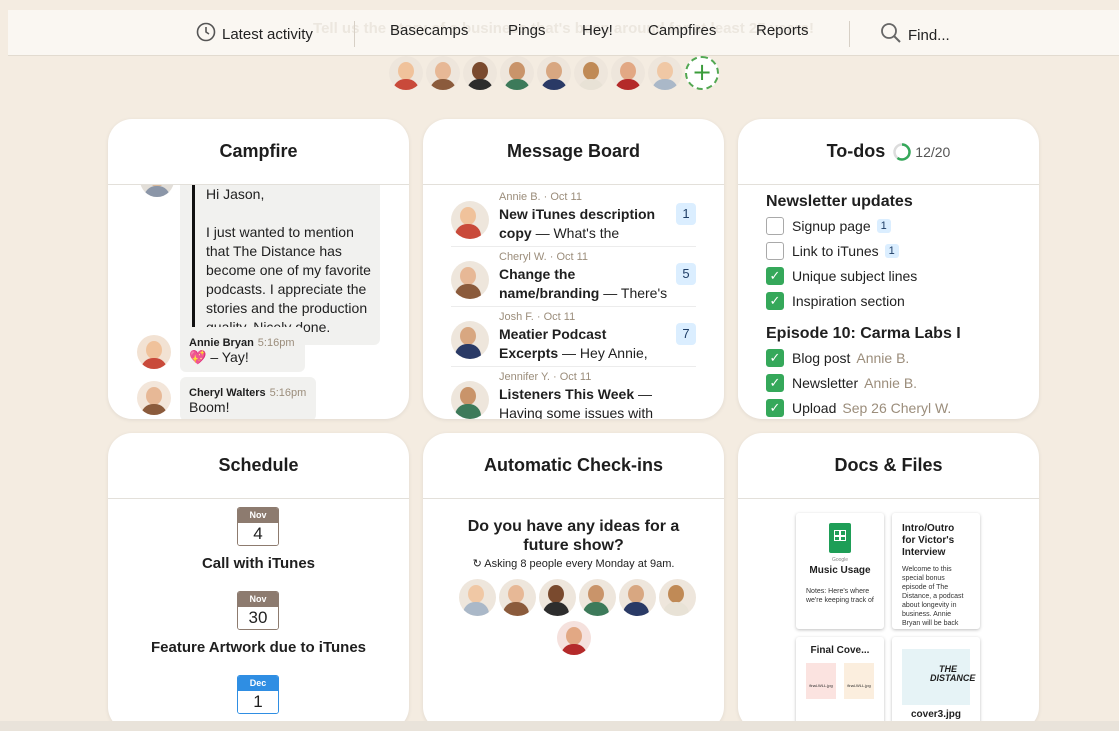 Image resolution: width=1119 pixels, height=731 pixels. Describe the element at coordinates (289, 213) in the screenshot. I see `quote-line` at that location.